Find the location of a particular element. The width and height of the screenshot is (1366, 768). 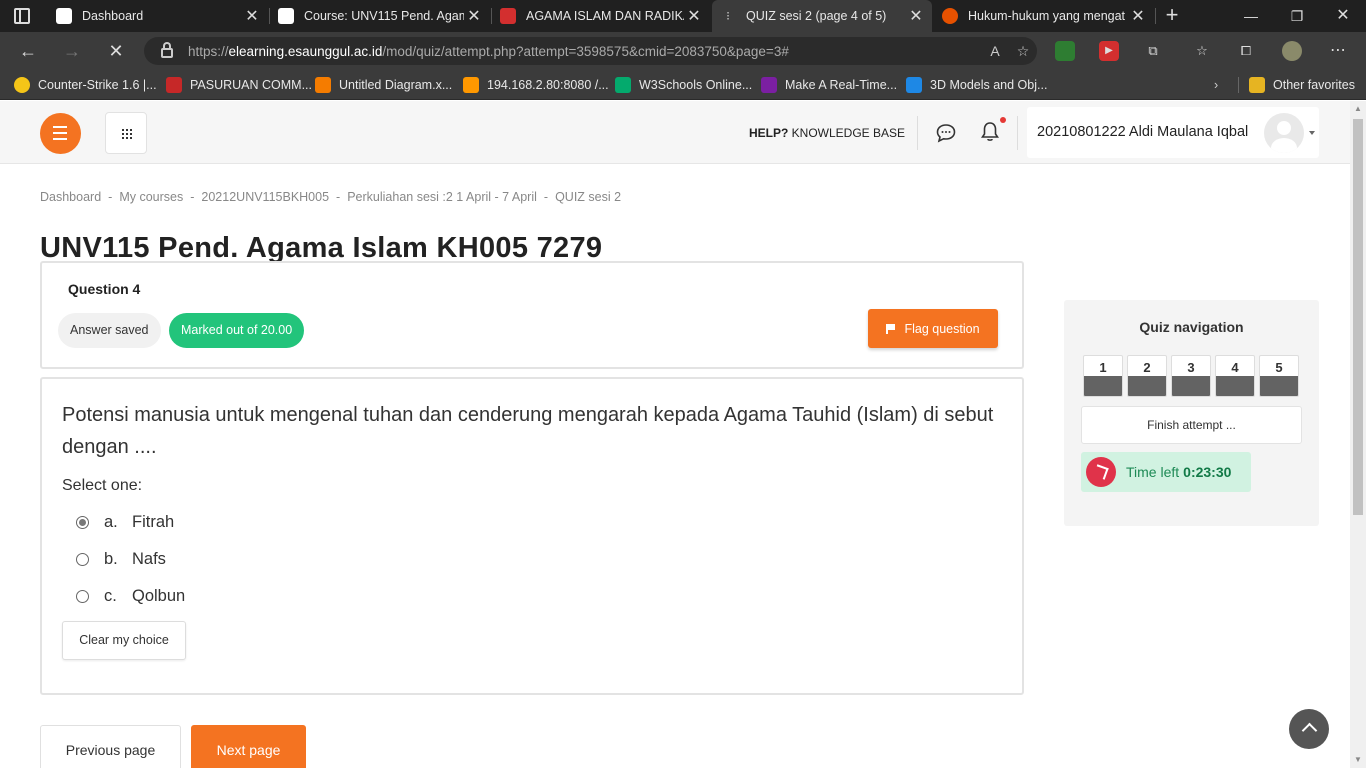

flag-question-button: Flag question is located at coordinates (933, 328).